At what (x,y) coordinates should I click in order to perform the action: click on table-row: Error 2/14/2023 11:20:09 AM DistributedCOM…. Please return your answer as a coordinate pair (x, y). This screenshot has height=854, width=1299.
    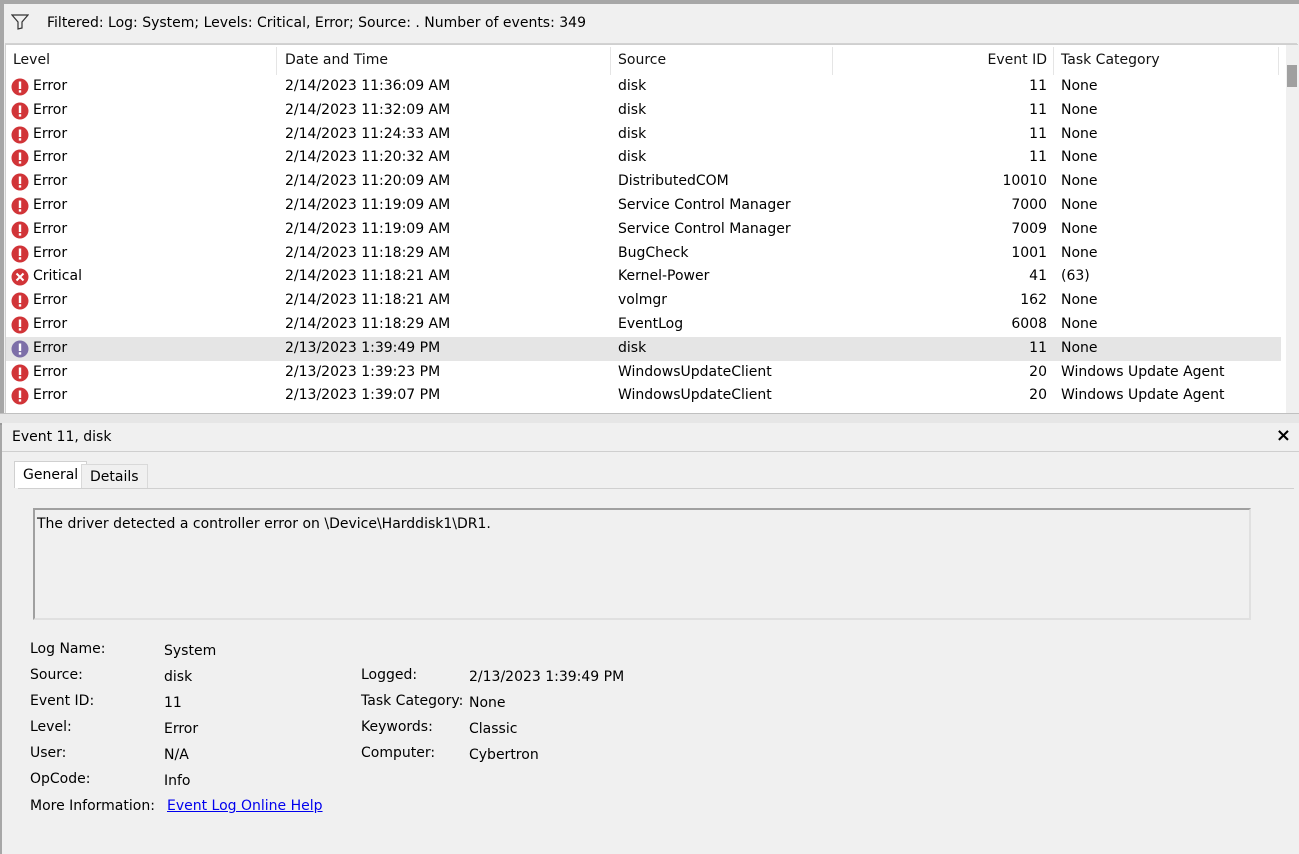
    Looking at the image, I should click on (643, 182).